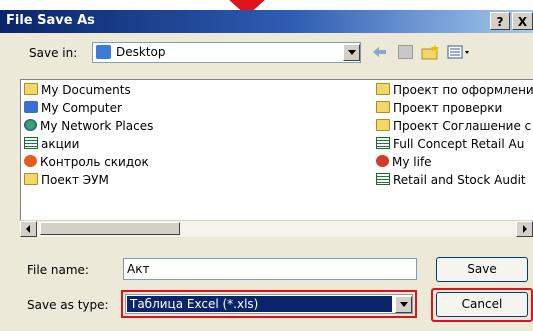 This screenshot has width=533, height=331. Describe the element at coordinates (53, 53) in the screenshot. I see `save-in-label: Save in:` at that location.